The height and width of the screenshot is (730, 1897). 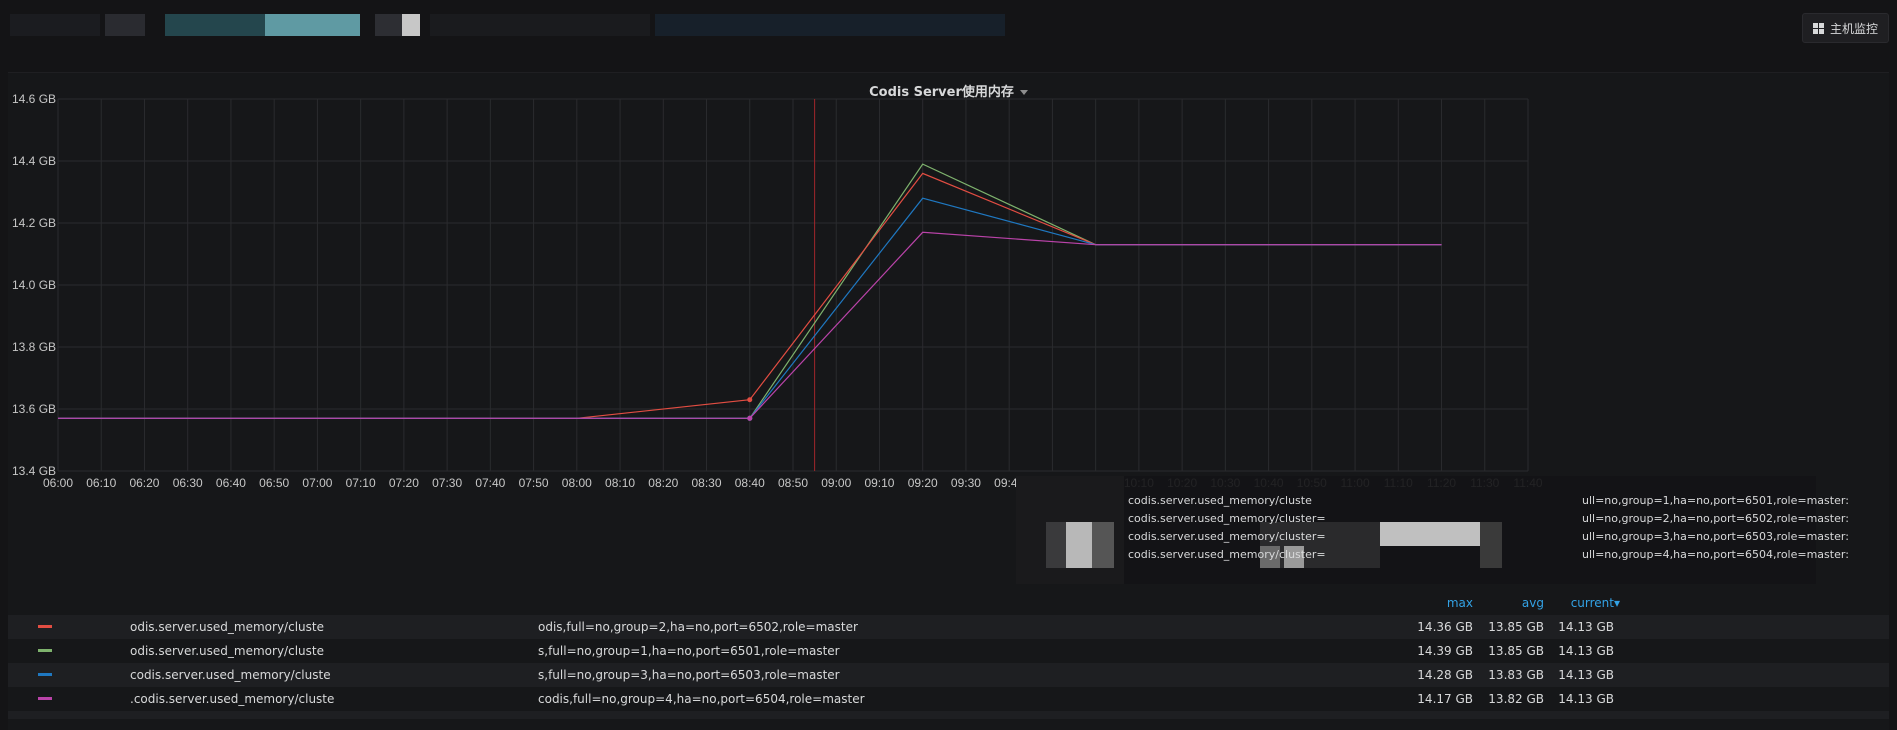 I want to click on y-tick-label: 14.0 GB, so click(x=34, y=285).